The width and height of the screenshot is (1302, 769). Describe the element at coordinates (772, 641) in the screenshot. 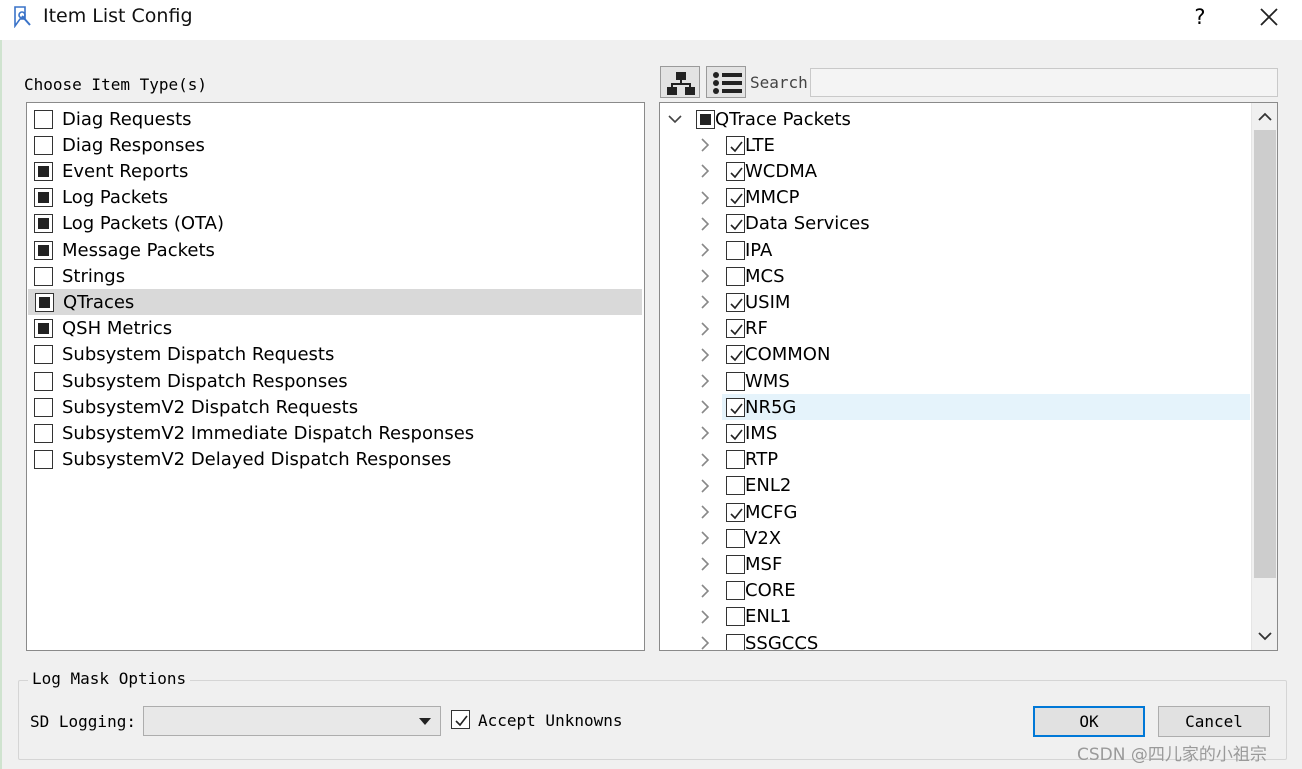

I see `tree-node: SSGCCS` at that location.